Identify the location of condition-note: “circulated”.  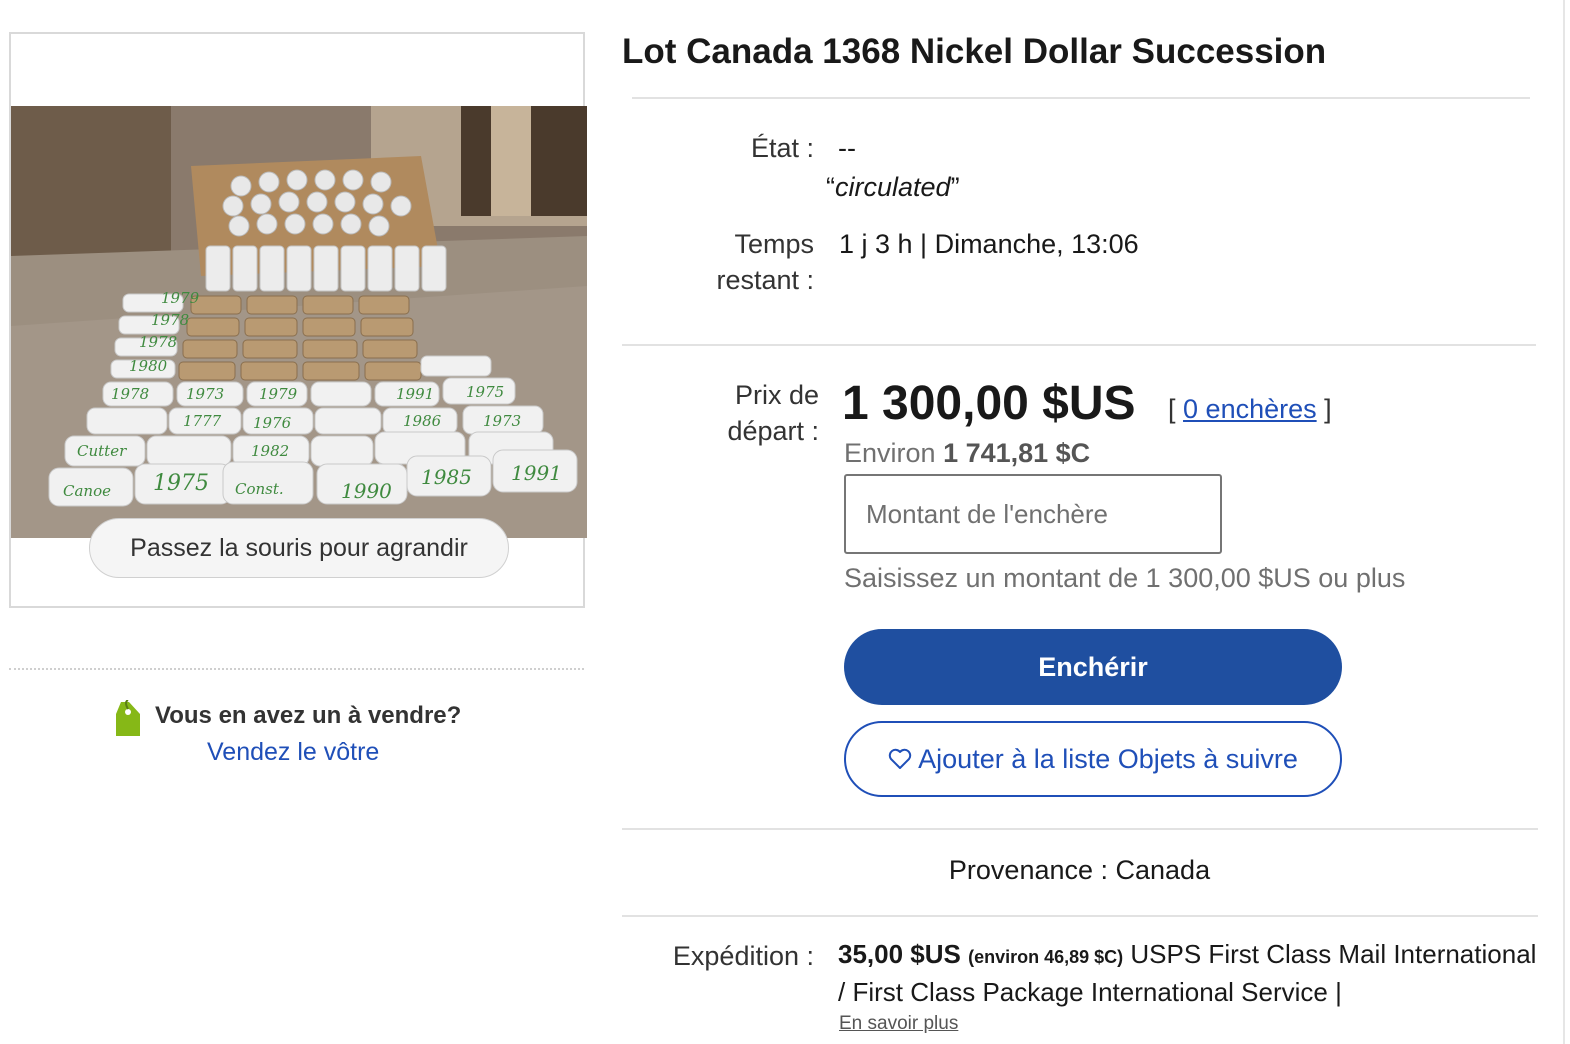
(893, 187).